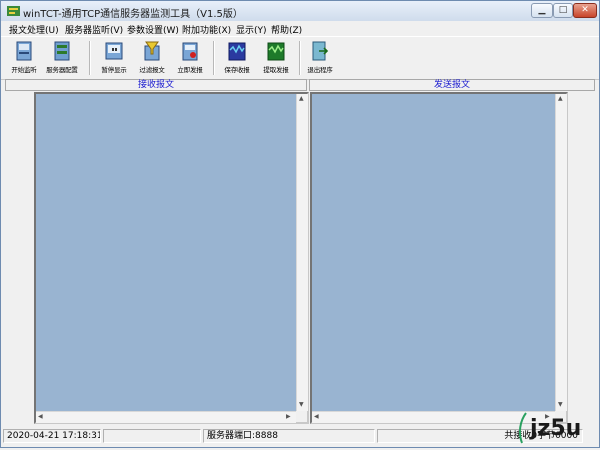 The width and height of the screenshot is (600, 450). I want to click on close-button: ✕, so click(585, 10).